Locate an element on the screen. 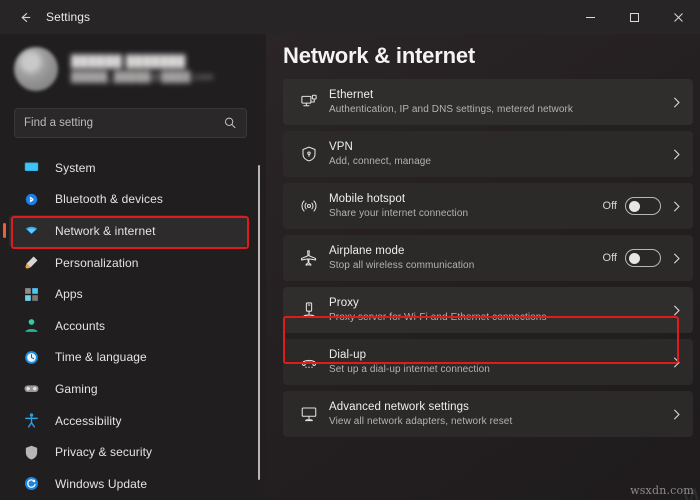  sidebar-item-accessibility: Accessibility is located at coordinates (128, 421).